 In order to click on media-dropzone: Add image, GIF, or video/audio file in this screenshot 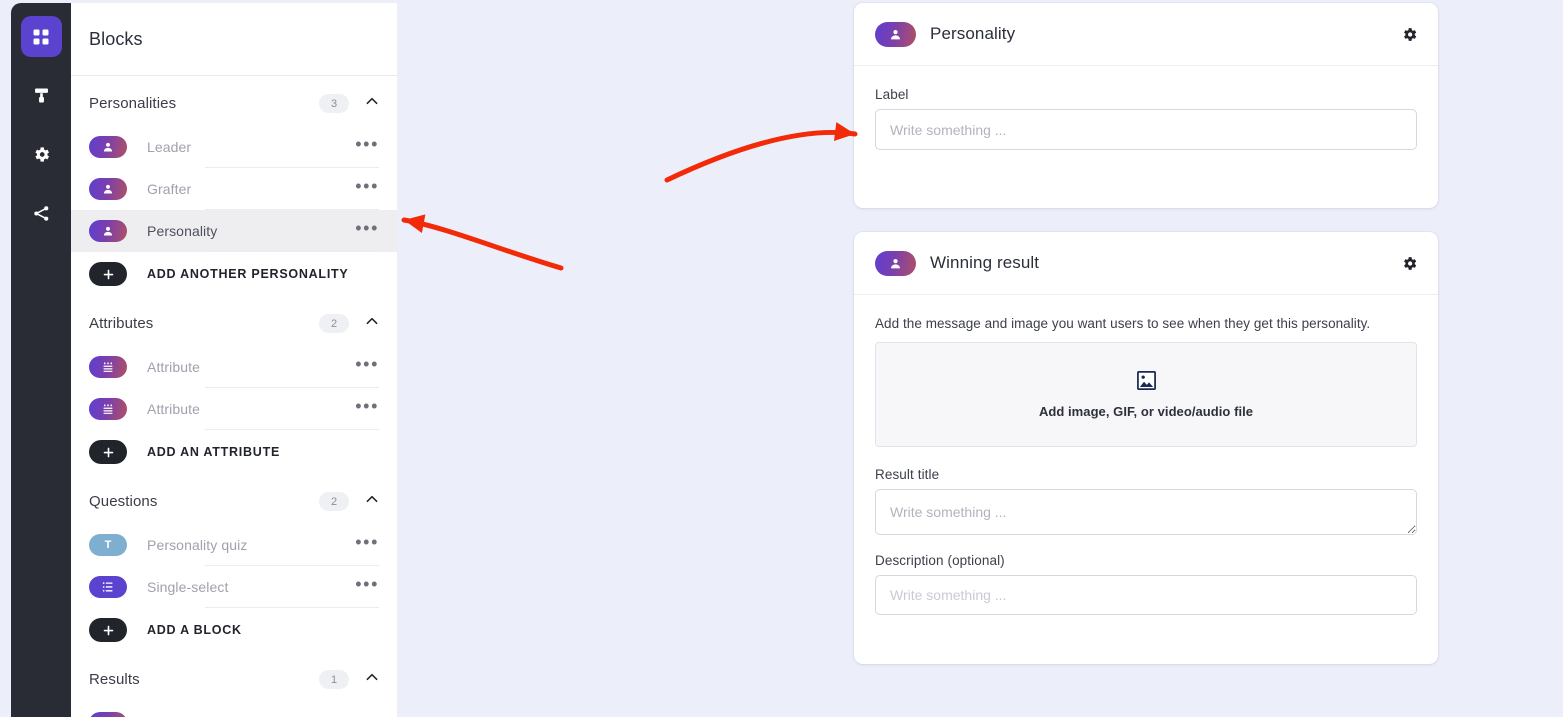, I will do `click(1146, 394)`.